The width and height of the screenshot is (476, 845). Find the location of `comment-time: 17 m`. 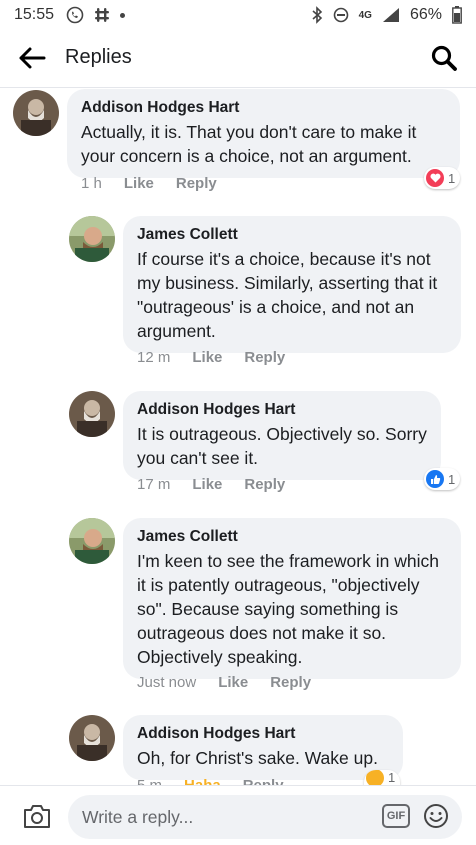

comment-time: 17 m is located at coordinates (154, 484).